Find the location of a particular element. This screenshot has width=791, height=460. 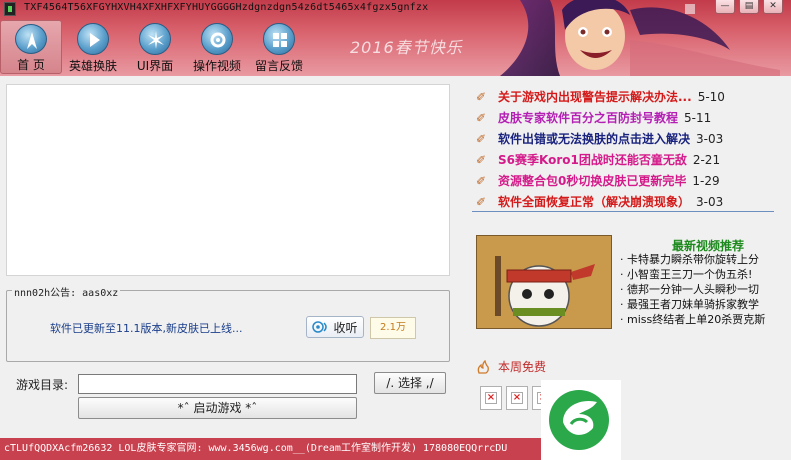

news-item: ✐ 关于游戏内出现警告提示解决办法... 5-10 is located at coordinates (623, 96).